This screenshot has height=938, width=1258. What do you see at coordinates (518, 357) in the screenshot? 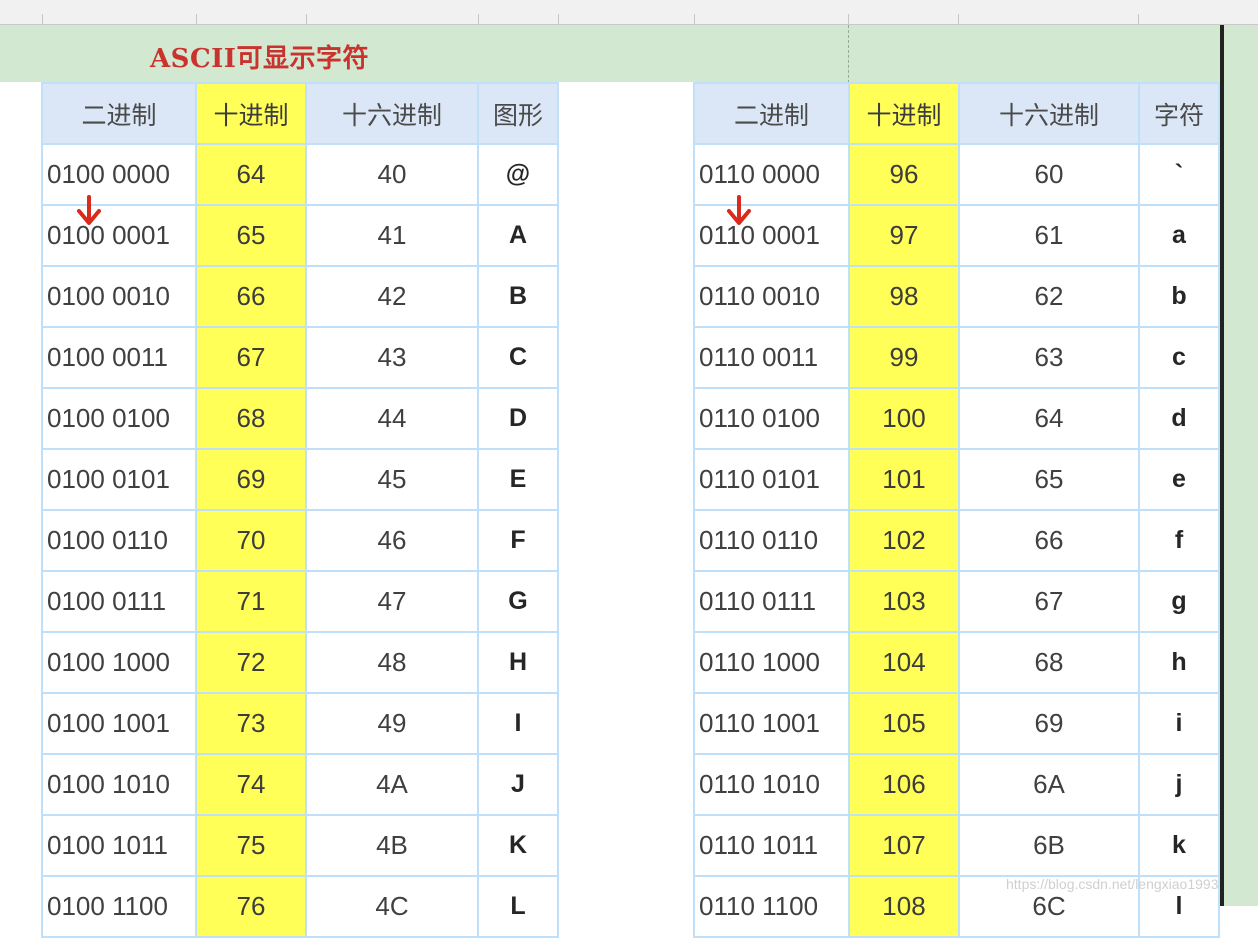
I see `cell-char: C` at bounding box center [518, 357].